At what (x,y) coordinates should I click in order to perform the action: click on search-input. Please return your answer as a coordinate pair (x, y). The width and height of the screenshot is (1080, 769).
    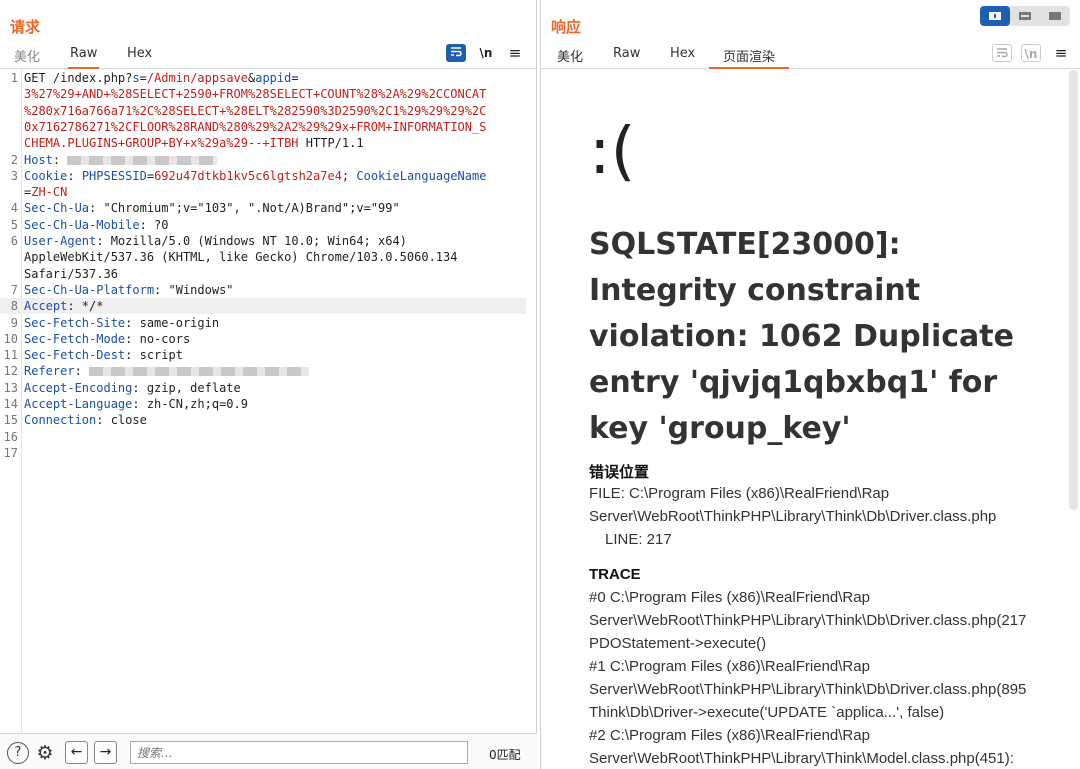
    Looking at the image, I should click on (299, 753).